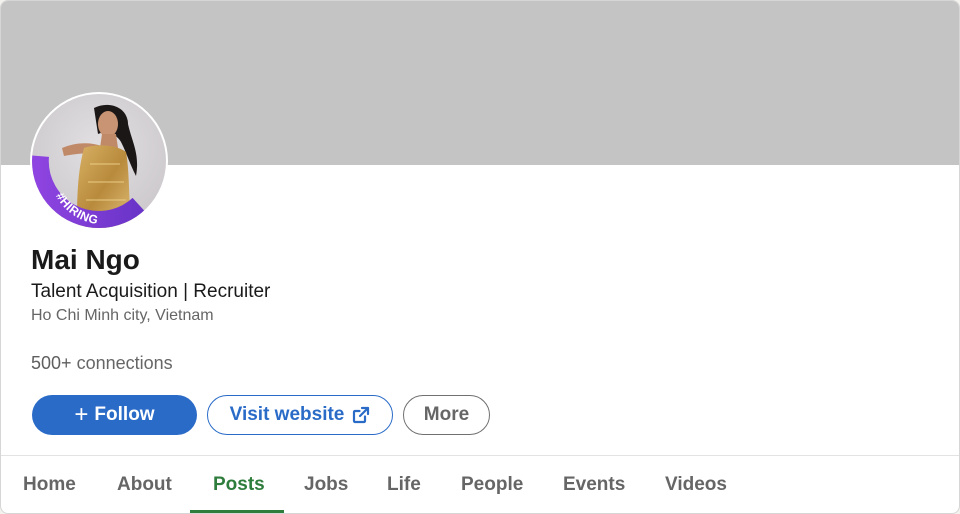  I want to click on visit-website-label: Visit website, so click(287, 414).